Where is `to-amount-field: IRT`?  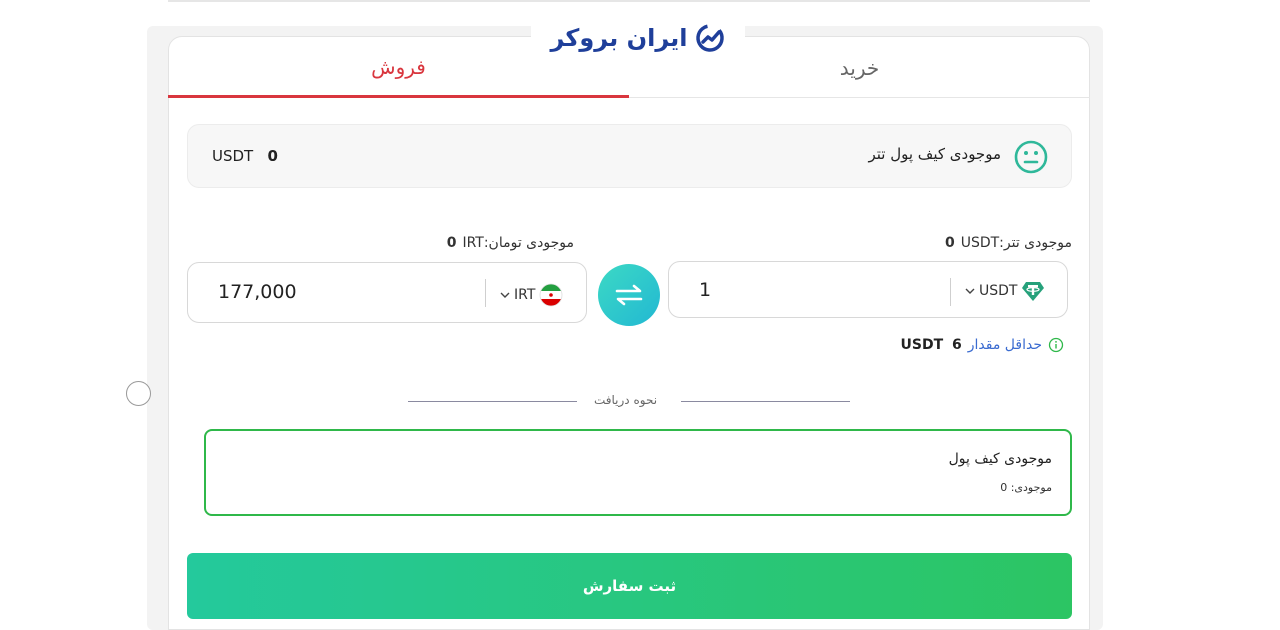 to-amount-field: IRT is located at coordinates (387, 292).